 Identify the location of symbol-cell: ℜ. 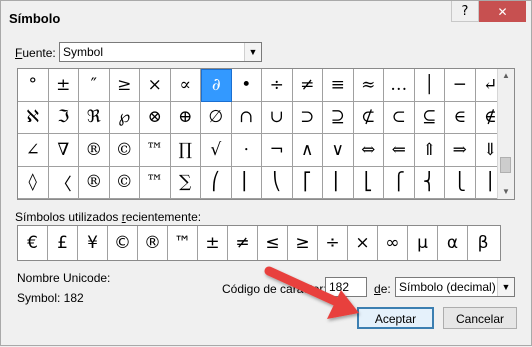
(94, 117).